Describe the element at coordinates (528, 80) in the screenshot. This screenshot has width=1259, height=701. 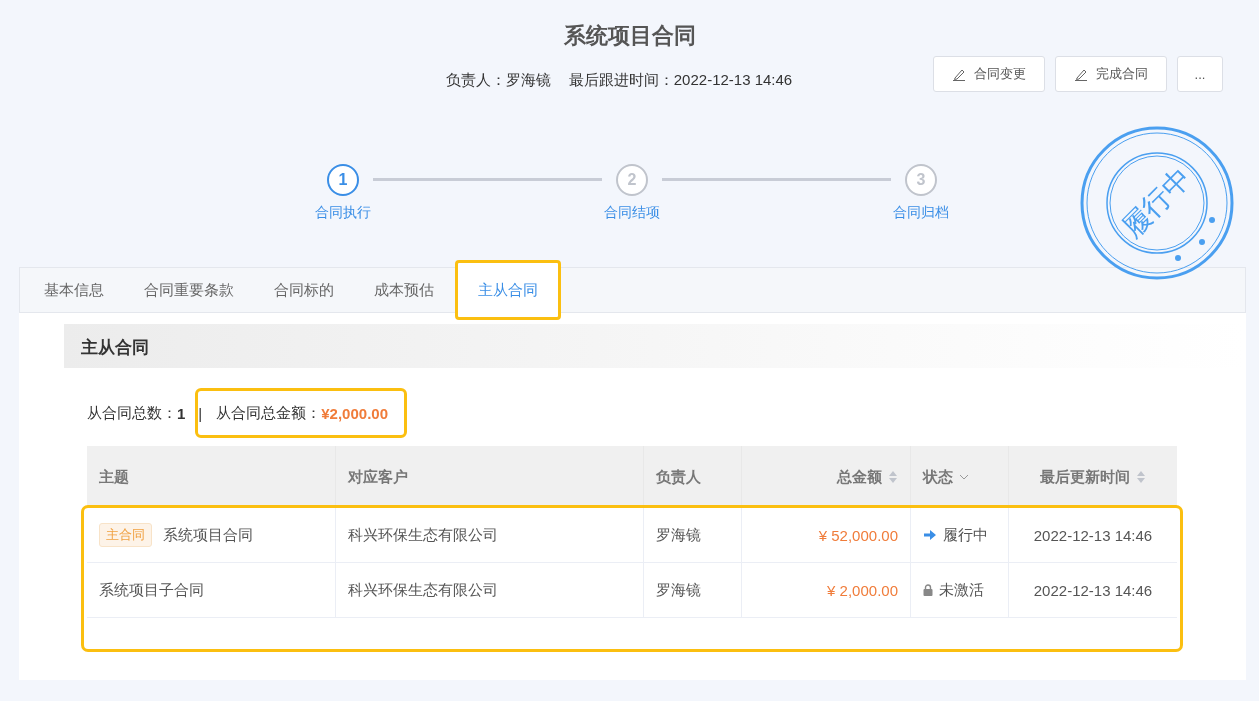
I see `owner-name: 罗海镜` at that location.